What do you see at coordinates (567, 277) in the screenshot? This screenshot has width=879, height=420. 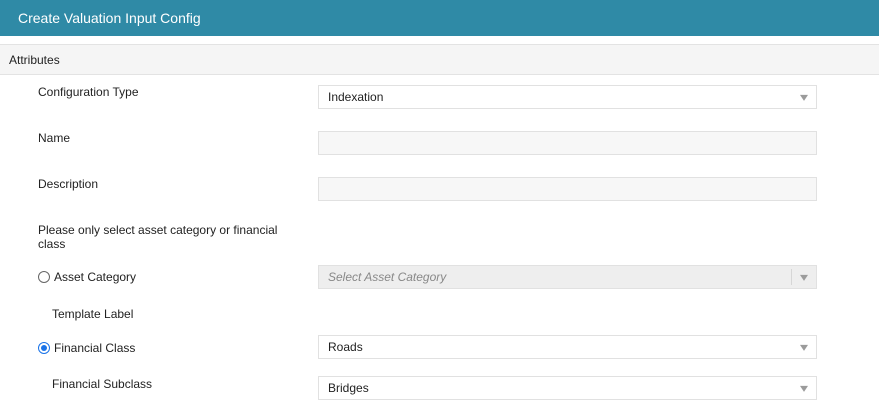 I see `asset-category-select: Select Asset Category` at bounding box center [567, 277].